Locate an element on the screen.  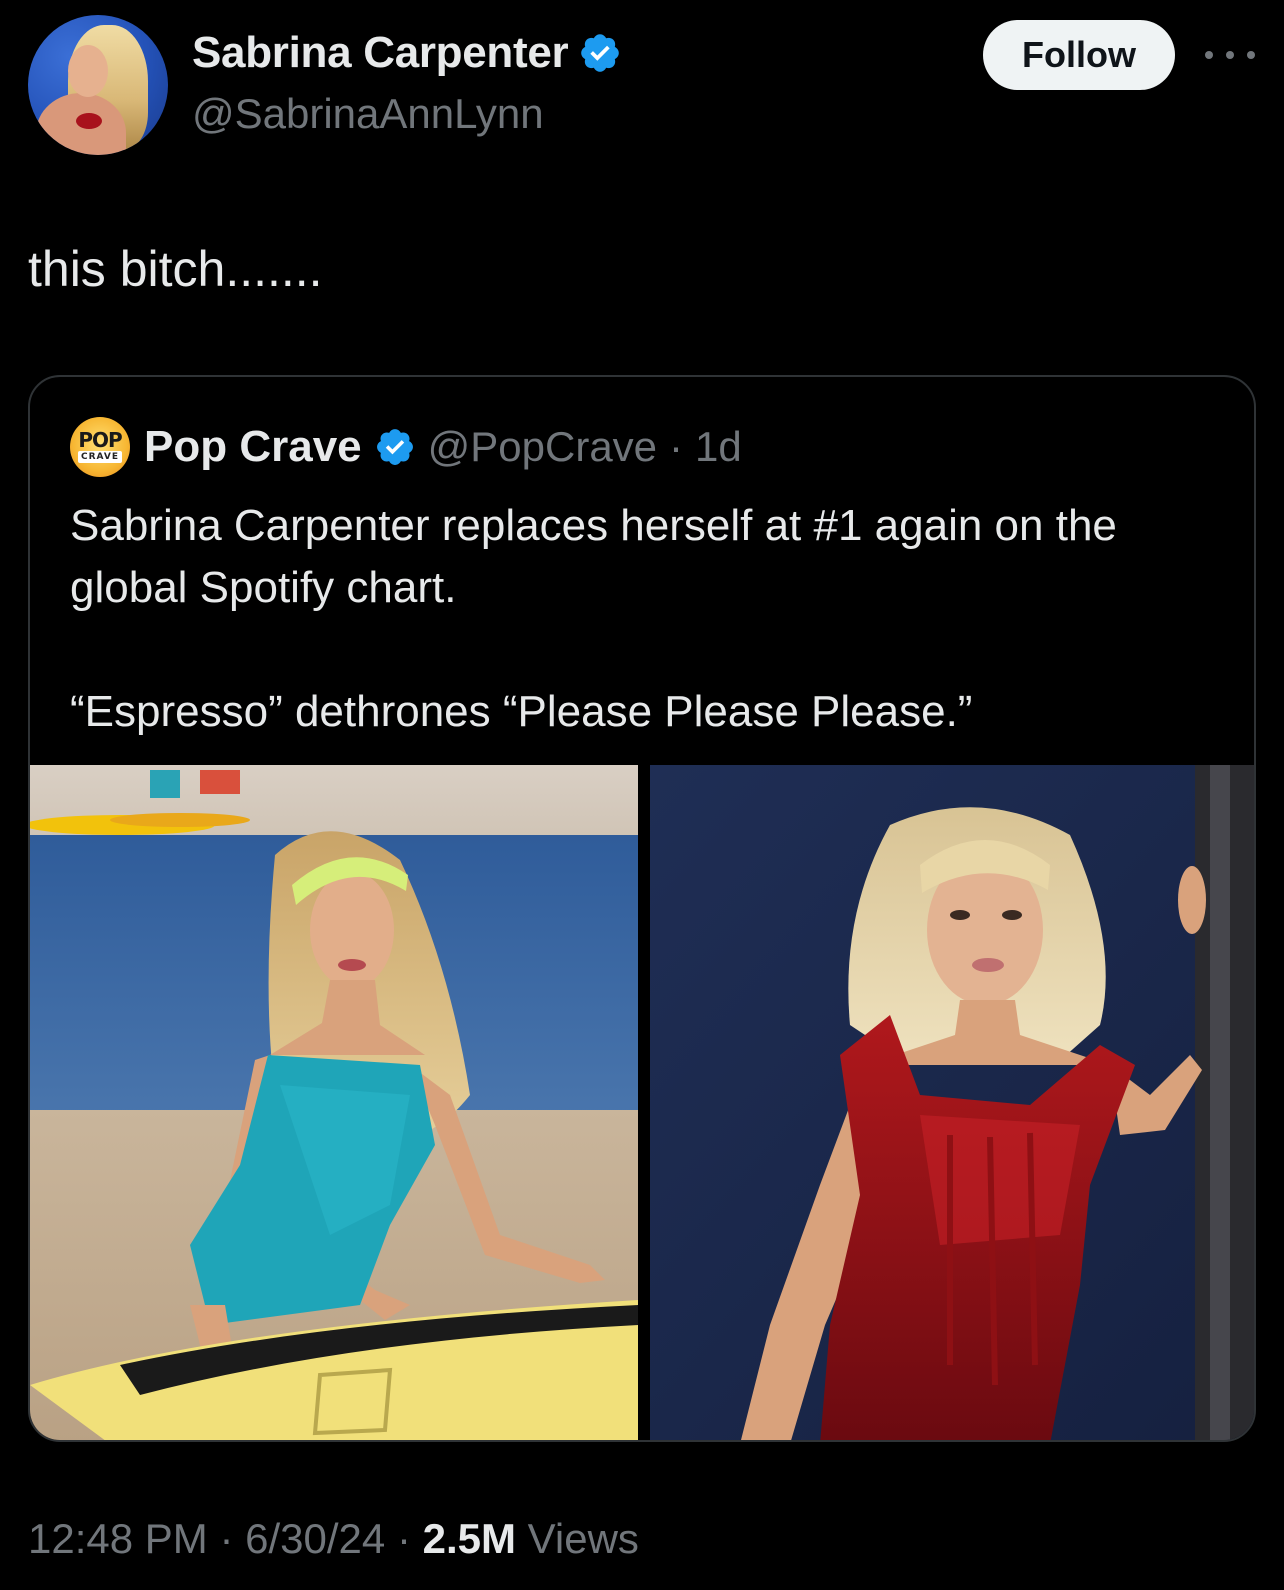
author-display-name: Sabrina Carpenter is located at coordinates (380, 53).